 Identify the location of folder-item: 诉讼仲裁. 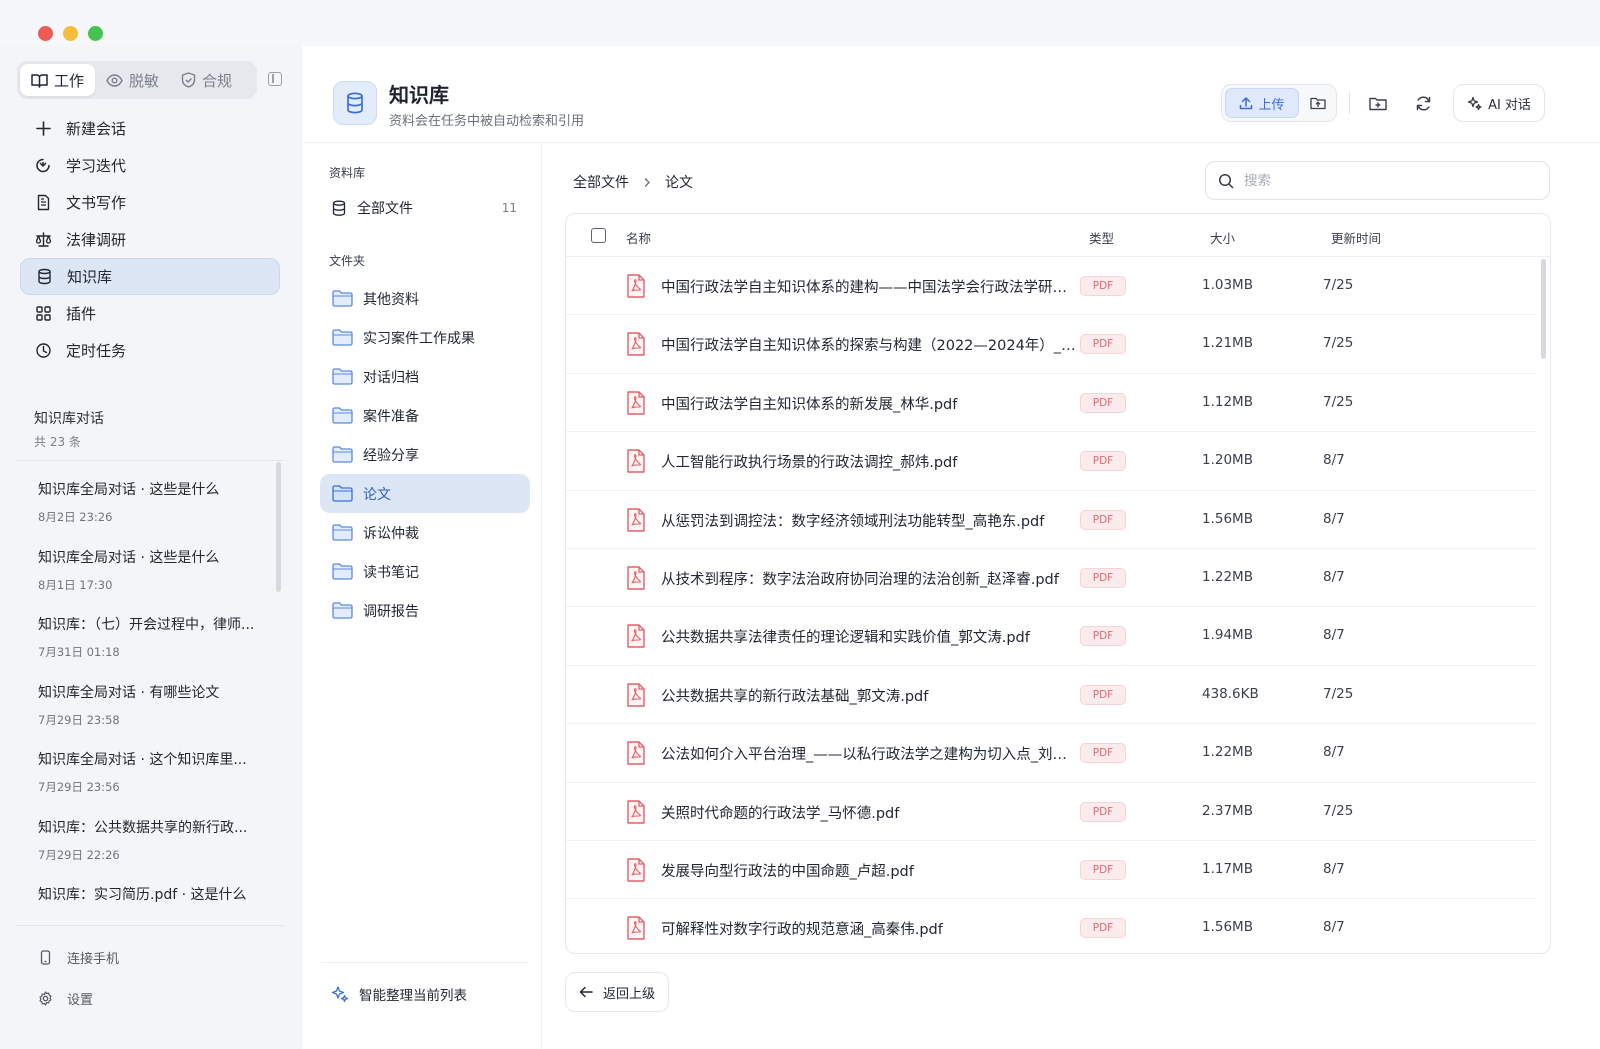
(425, 532).